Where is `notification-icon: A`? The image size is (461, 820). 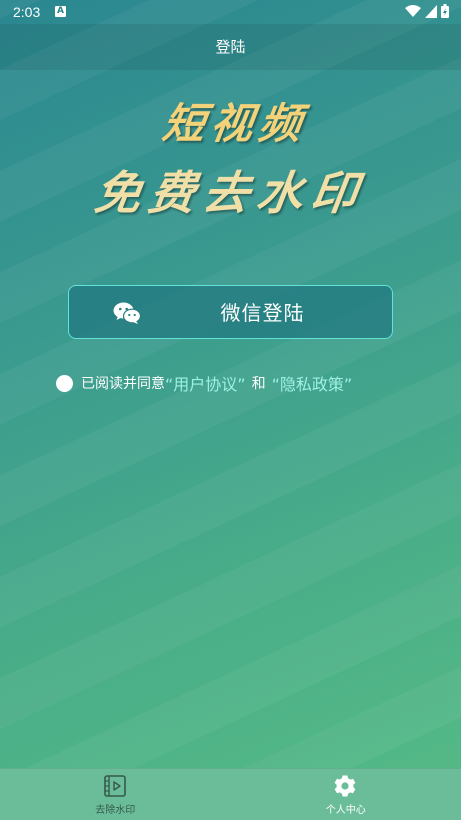
notification-icon: A is located at coordinates (60, 11).